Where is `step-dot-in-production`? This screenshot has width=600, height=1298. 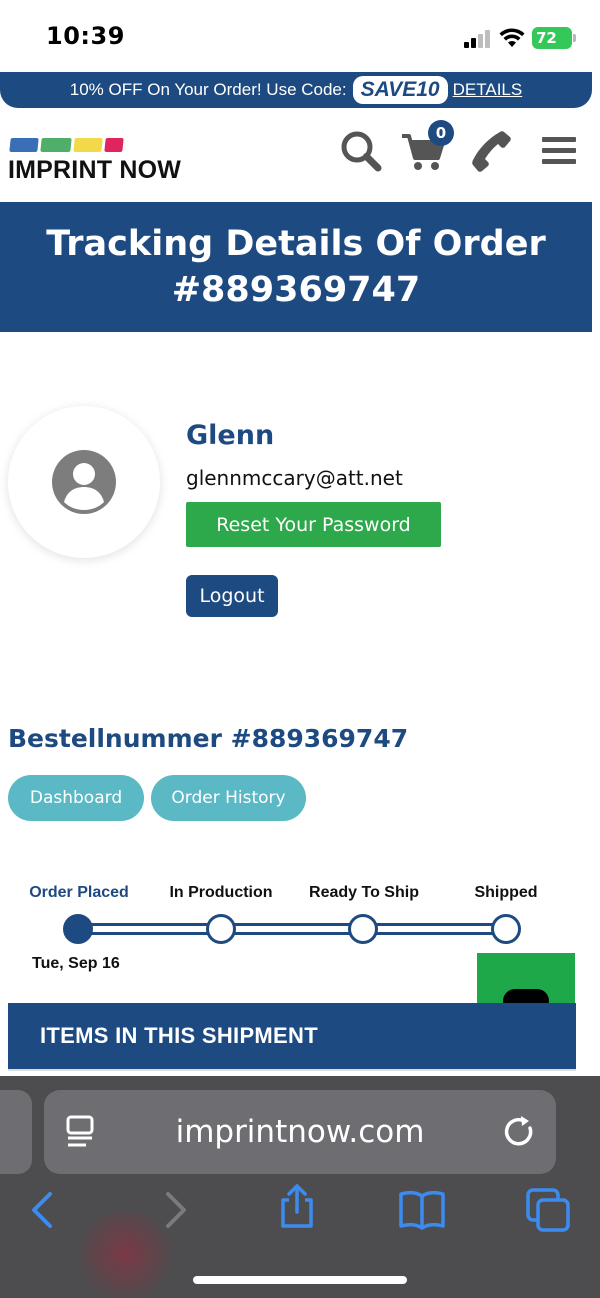
step-dot-in-production is located at coordinates (221, 929).